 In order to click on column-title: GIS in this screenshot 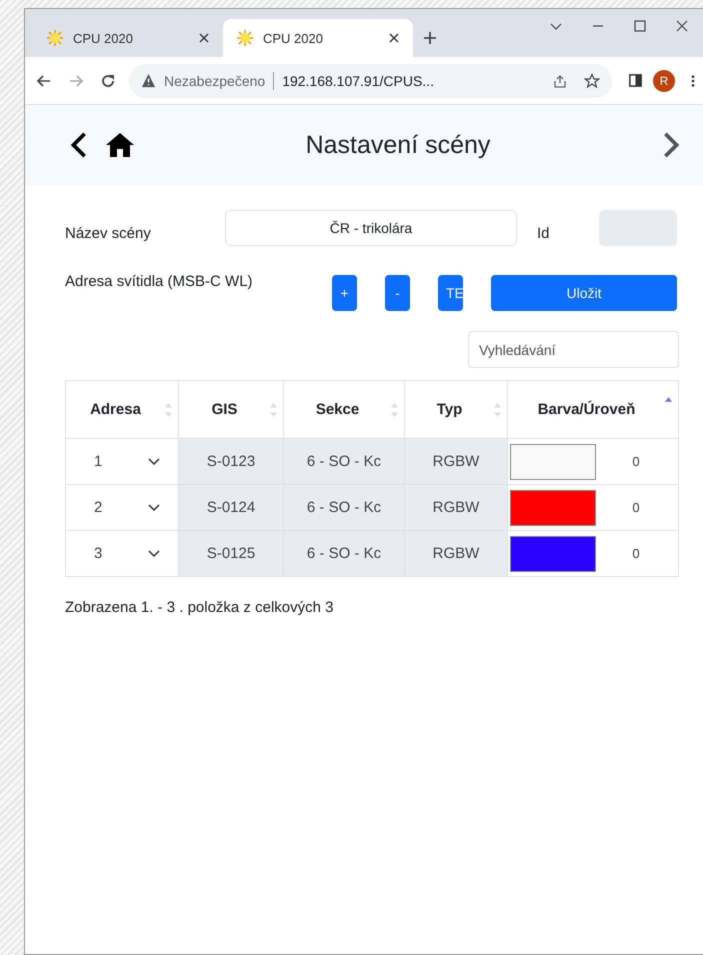, I will do `click(224, 409)`.